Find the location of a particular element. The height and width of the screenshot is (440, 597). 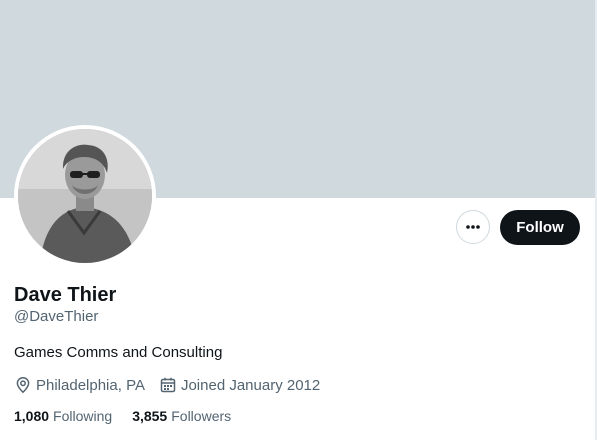

more-options-button is located at coordinates (473, 227).